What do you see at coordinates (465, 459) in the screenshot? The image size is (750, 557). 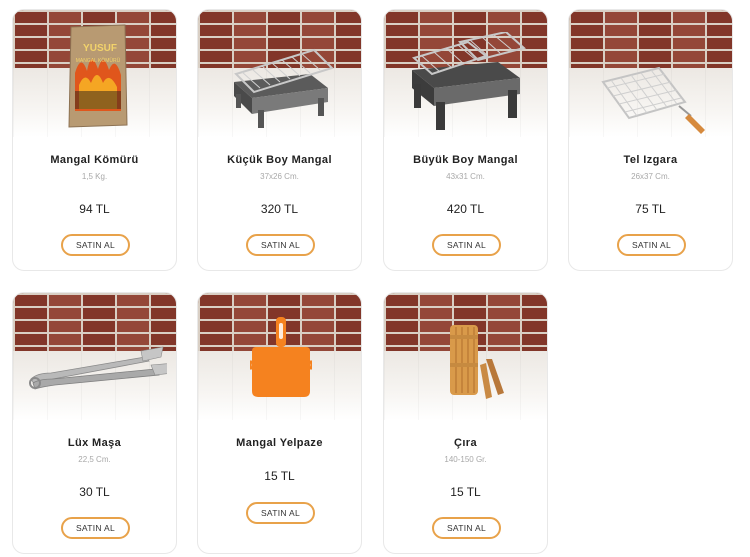 I see `product-size: 140-150 Gr.` at bounding box center [465, 459].